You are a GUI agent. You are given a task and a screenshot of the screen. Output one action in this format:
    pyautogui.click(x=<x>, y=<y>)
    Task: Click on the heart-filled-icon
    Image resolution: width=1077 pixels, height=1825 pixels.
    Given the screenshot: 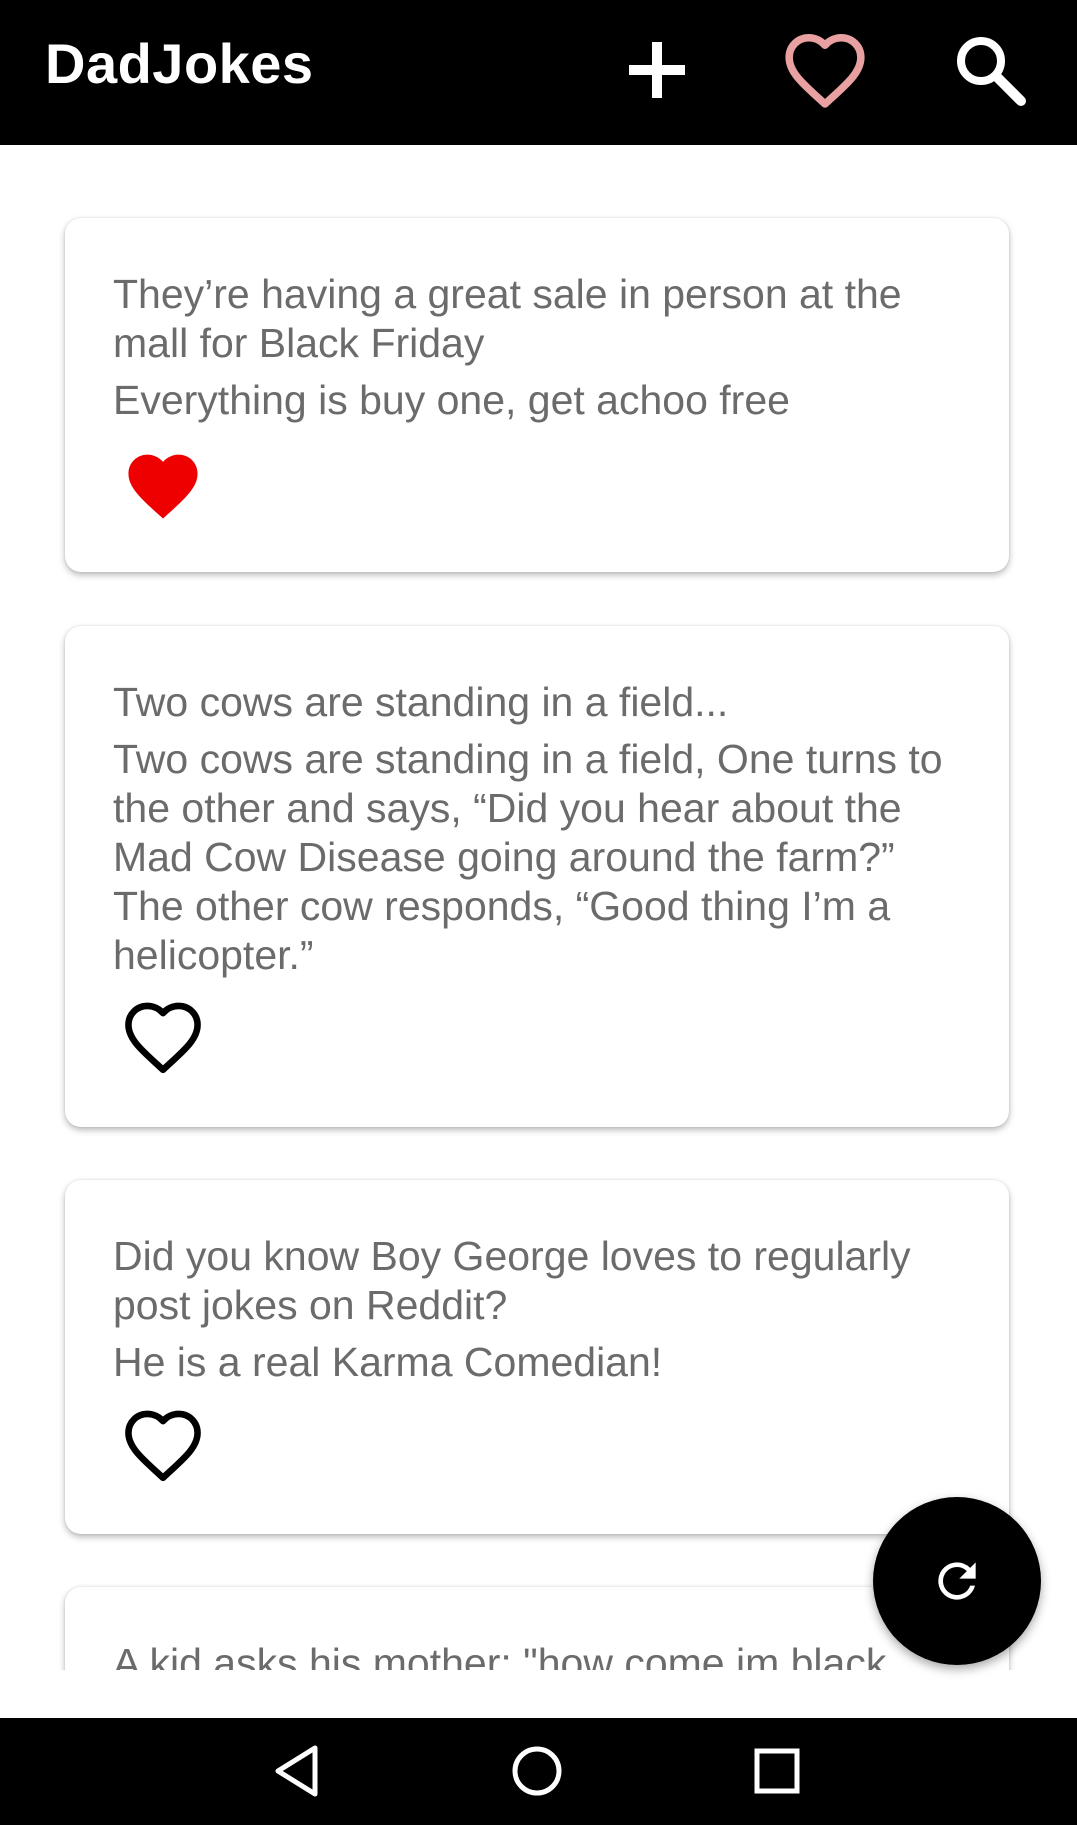 What is the action you would take?
    pyautogui.click(x=163, y=486)
    